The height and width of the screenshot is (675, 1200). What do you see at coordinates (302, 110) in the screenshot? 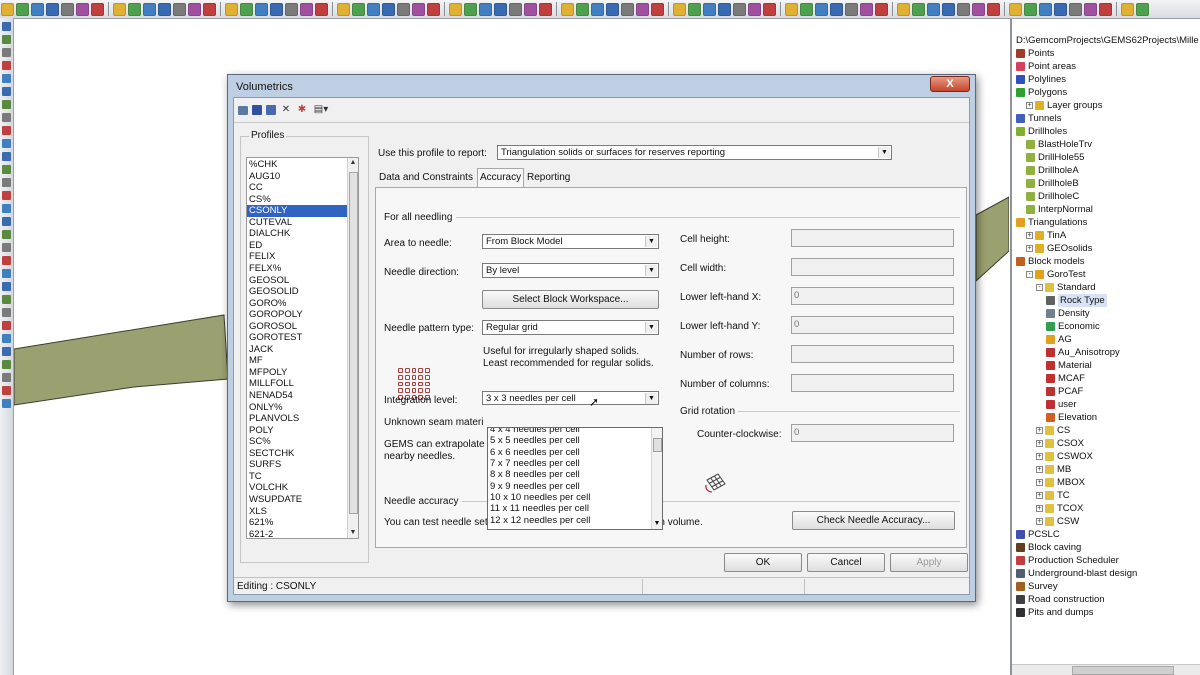
I see `settings-icon: ✱` at bounding box center [302, 110].